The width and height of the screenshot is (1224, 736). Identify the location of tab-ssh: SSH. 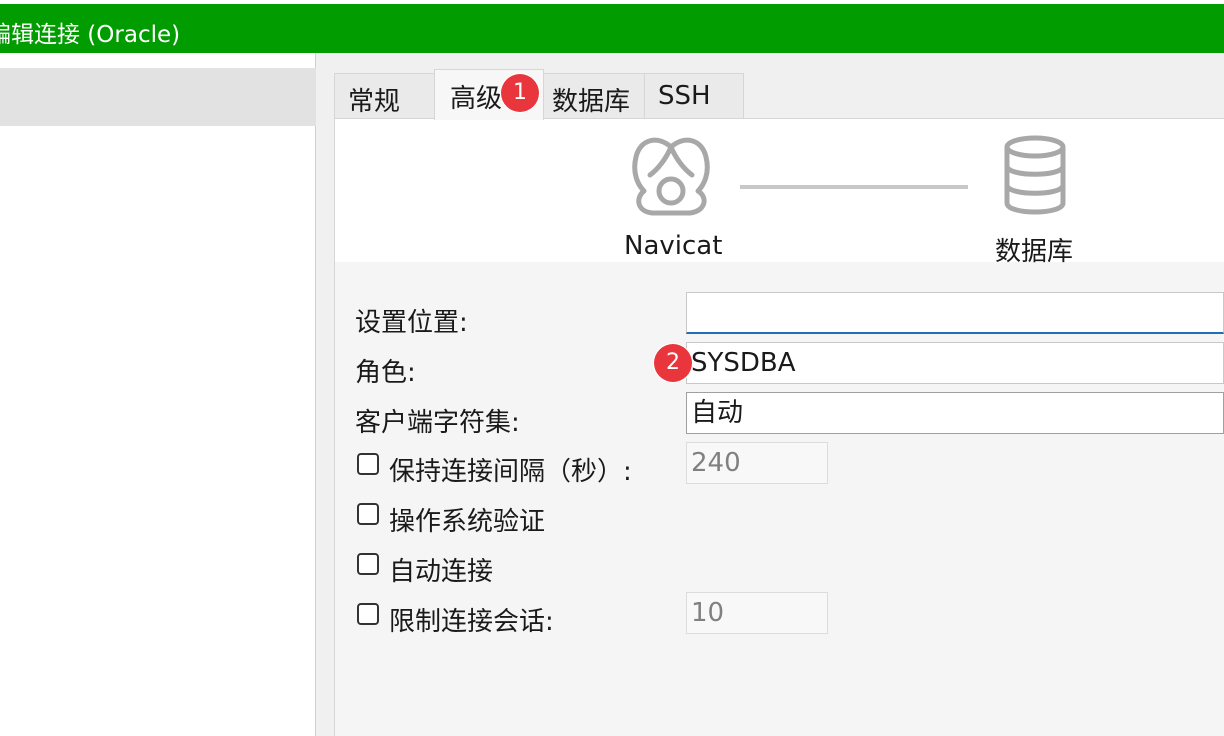
(694, 96).